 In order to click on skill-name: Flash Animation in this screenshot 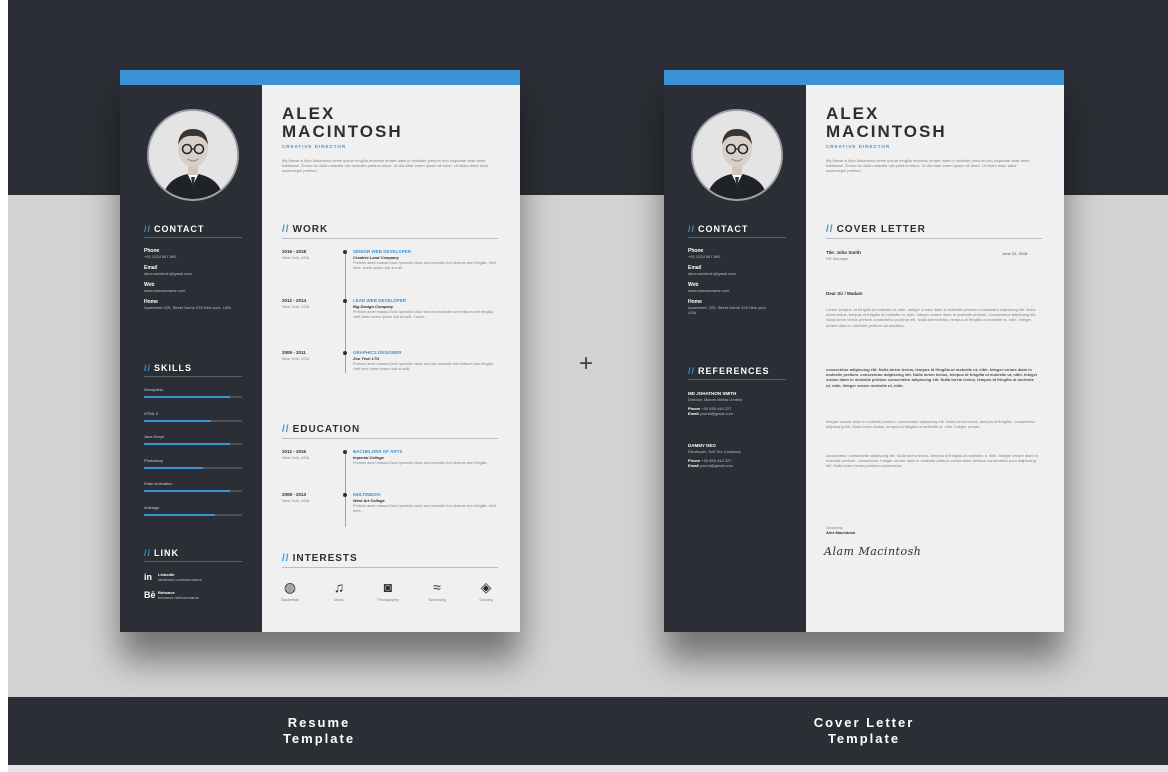, I will do `click(158, 483)`.